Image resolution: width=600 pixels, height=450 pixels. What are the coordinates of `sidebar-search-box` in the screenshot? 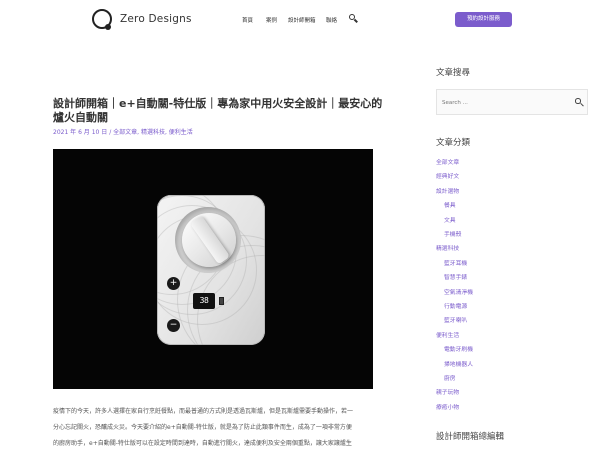 It's located at (512, 102).